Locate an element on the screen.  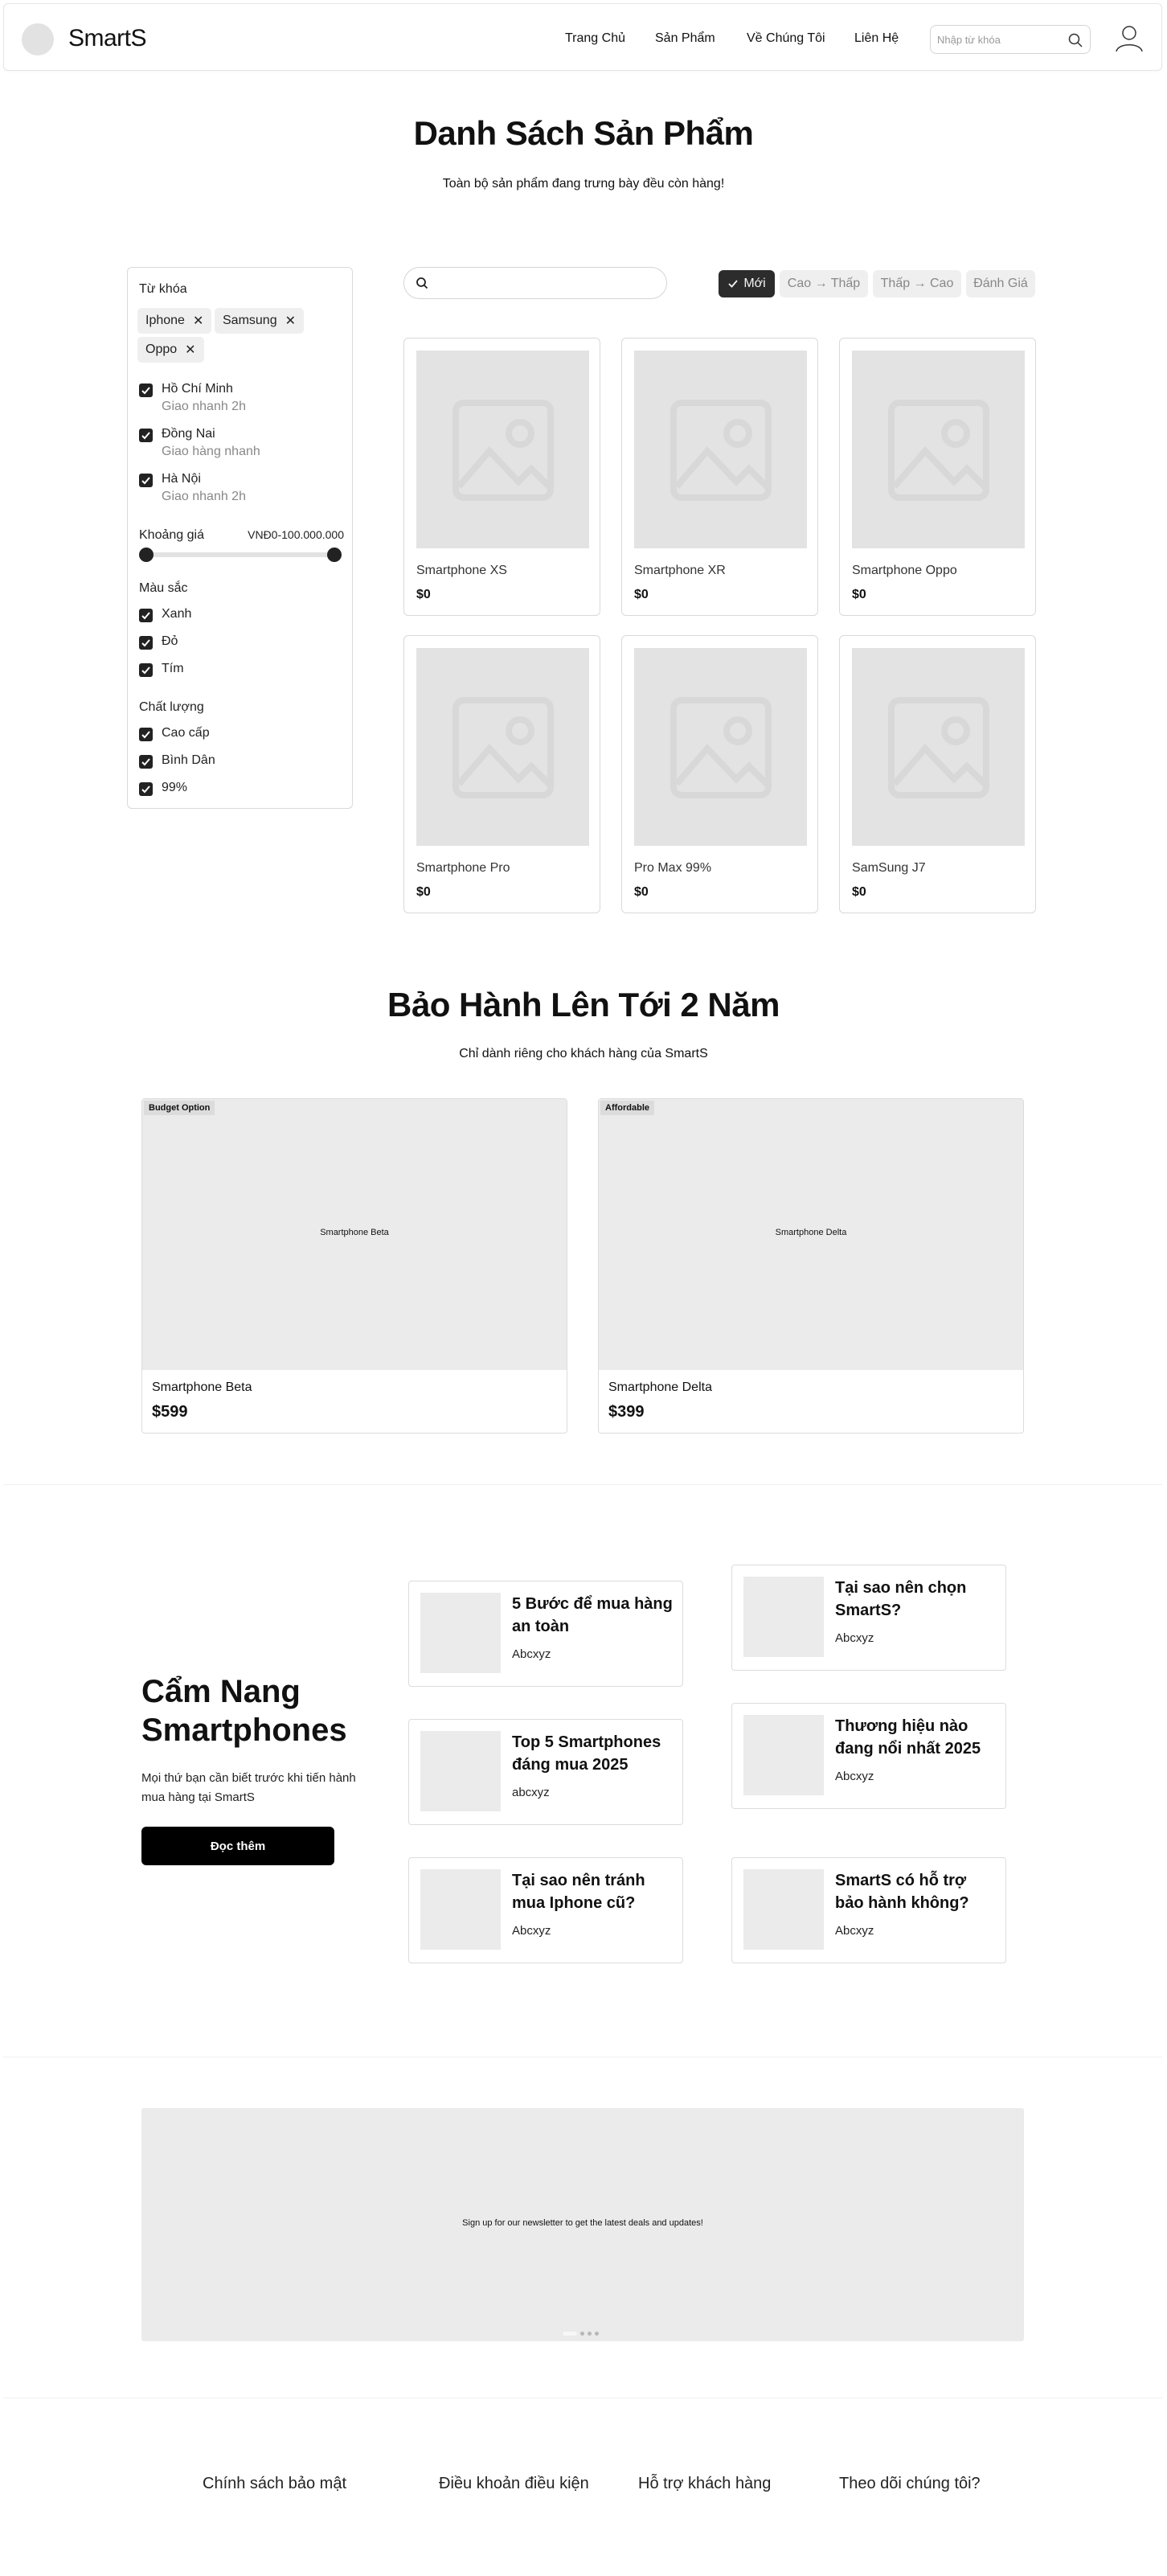
chip-samsung: Samsung ✕ is located at coordinates (260, 321).